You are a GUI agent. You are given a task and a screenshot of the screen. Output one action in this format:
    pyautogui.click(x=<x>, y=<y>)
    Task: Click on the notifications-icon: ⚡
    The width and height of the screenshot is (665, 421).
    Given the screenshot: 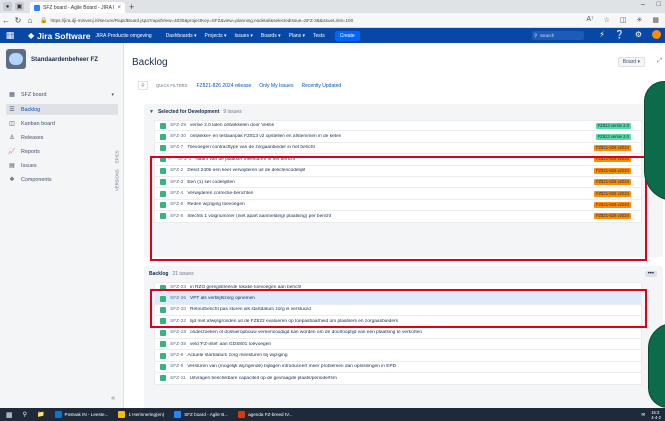 What is the action you would take?
    pyautogui.click(x=602, y=34)
    